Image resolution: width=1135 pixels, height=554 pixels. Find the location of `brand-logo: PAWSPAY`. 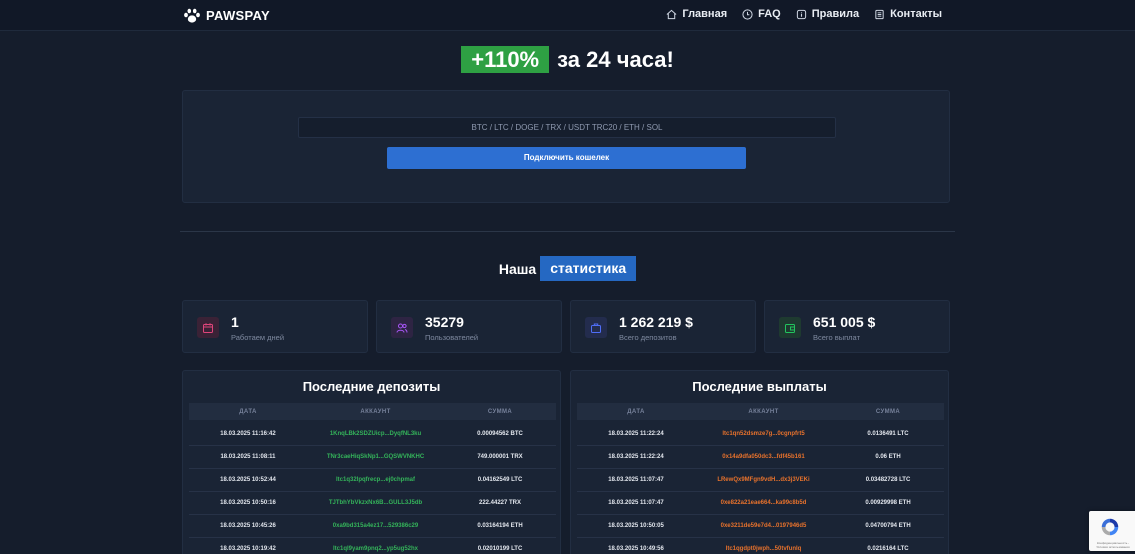

brand-logo: PAWSPAY is located at coordinates (226, 15).